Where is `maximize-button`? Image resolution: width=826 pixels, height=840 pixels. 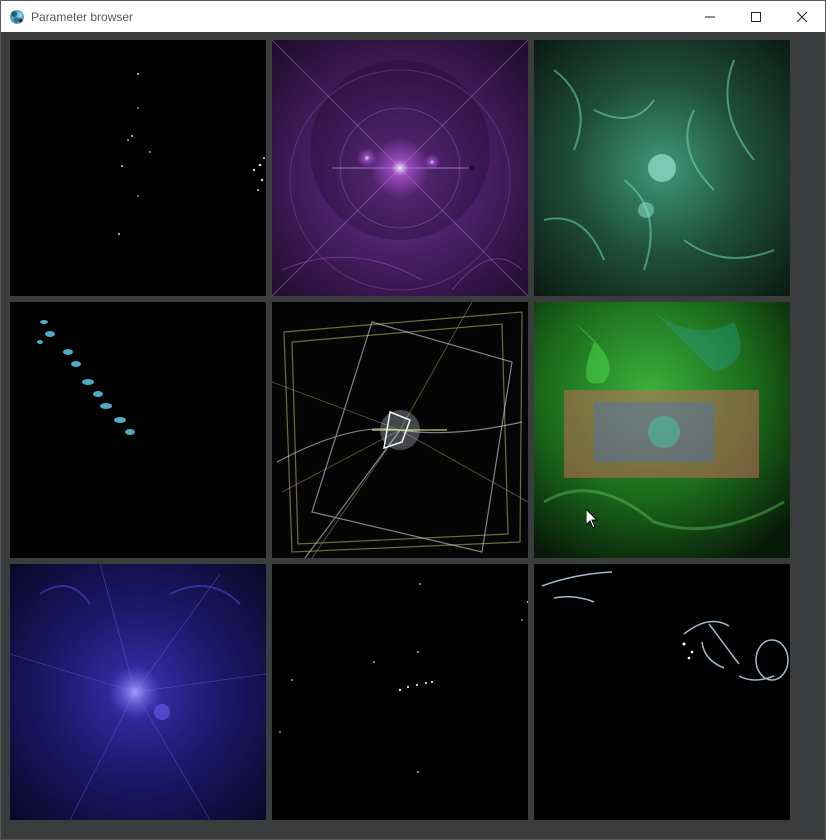 maximize-button is located at coordinates (756, 16).